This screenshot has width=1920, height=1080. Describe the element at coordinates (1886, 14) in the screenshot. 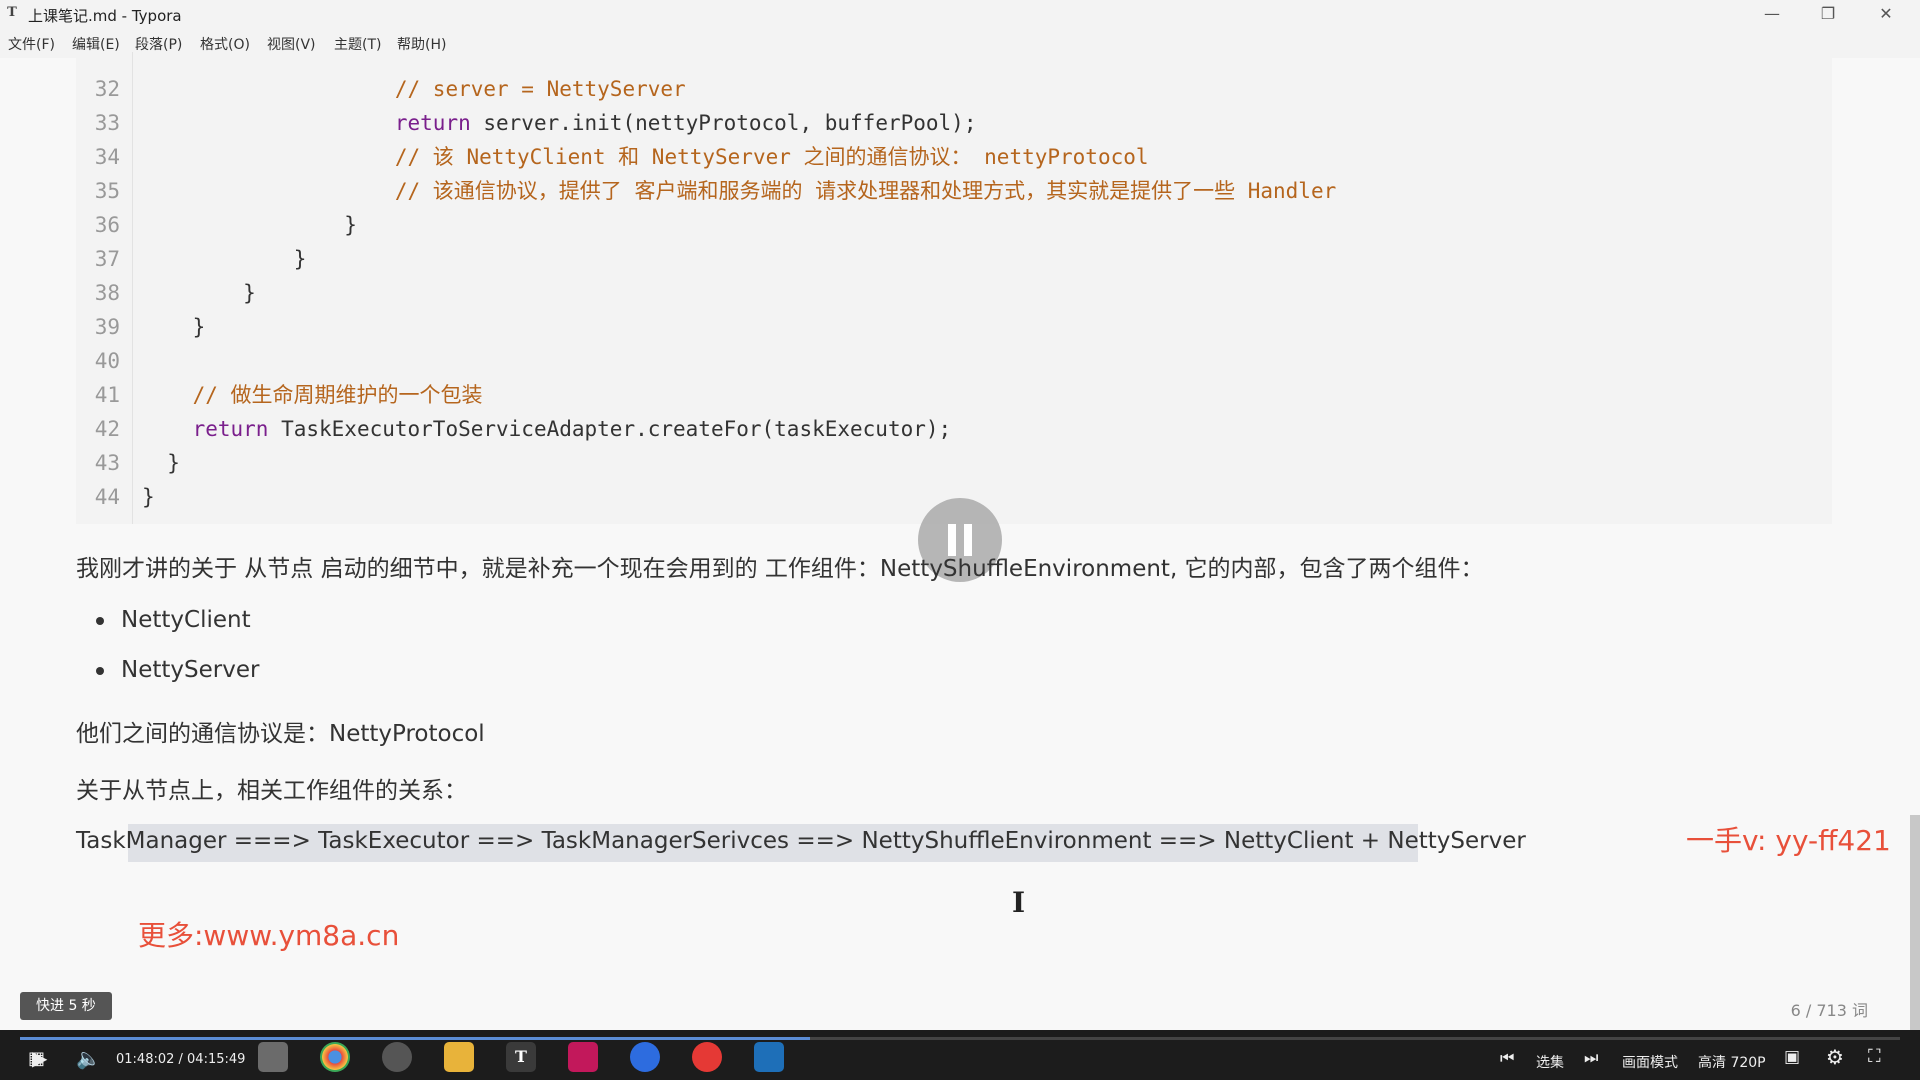

I see `close-icon: ✕` at that location.